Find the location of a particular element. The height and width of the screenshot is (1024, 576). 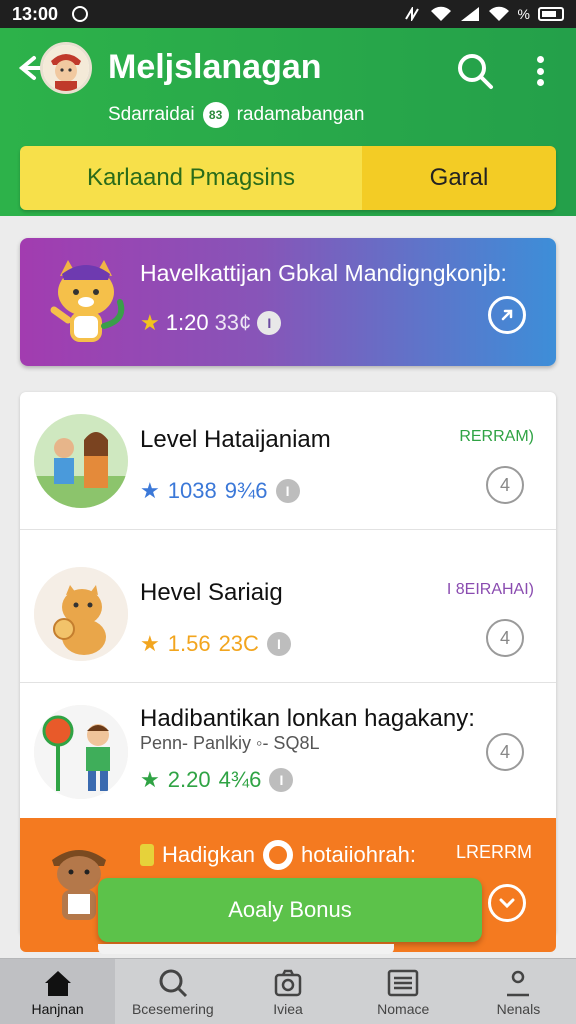

featured-rating-value: 1:20 is located at coordinates (187, 322).